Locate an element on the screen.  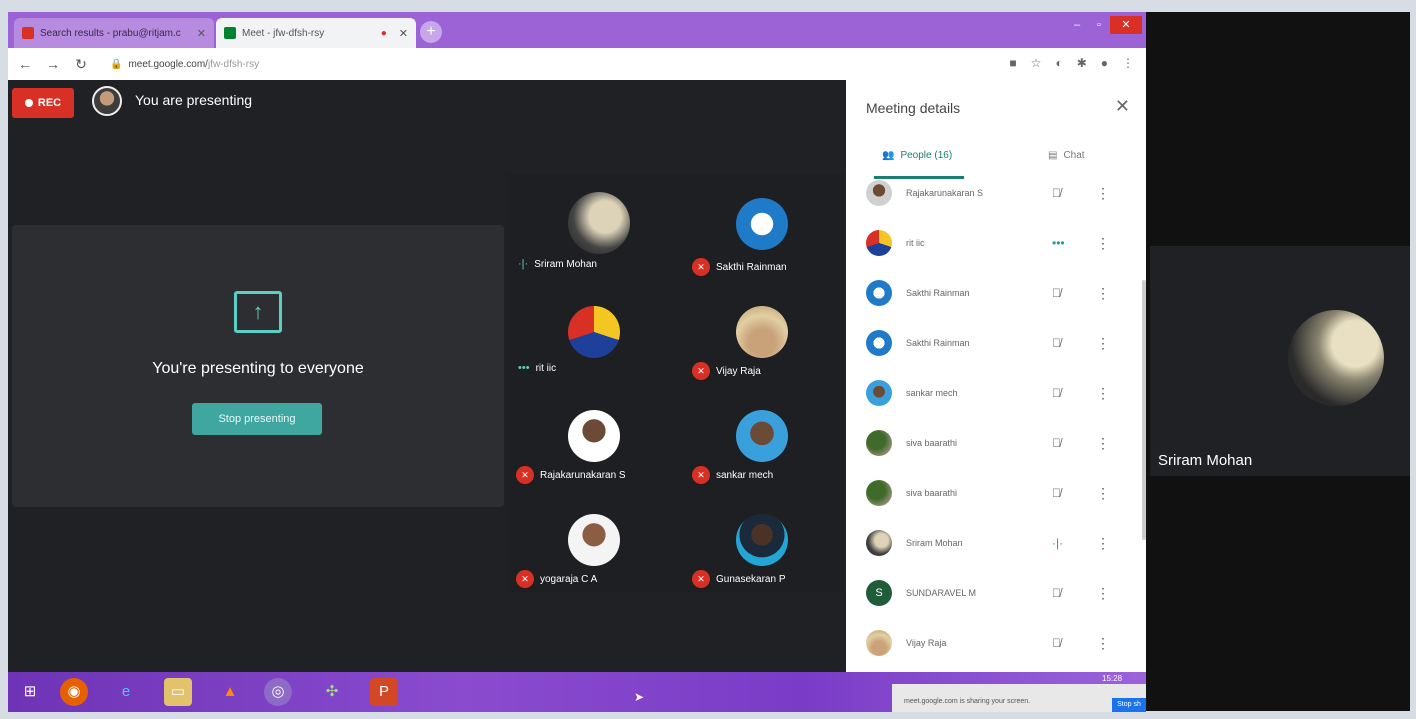
participant-tile: ✕ Sakthi Rainman is located at coordinates (760, 226).